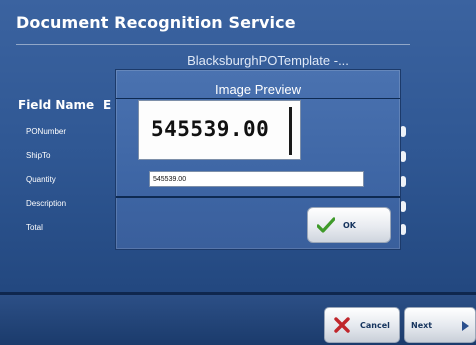 This screenshot has width=476, height=345. I want to click on cancel-button: Cancel, so click(362, 325).